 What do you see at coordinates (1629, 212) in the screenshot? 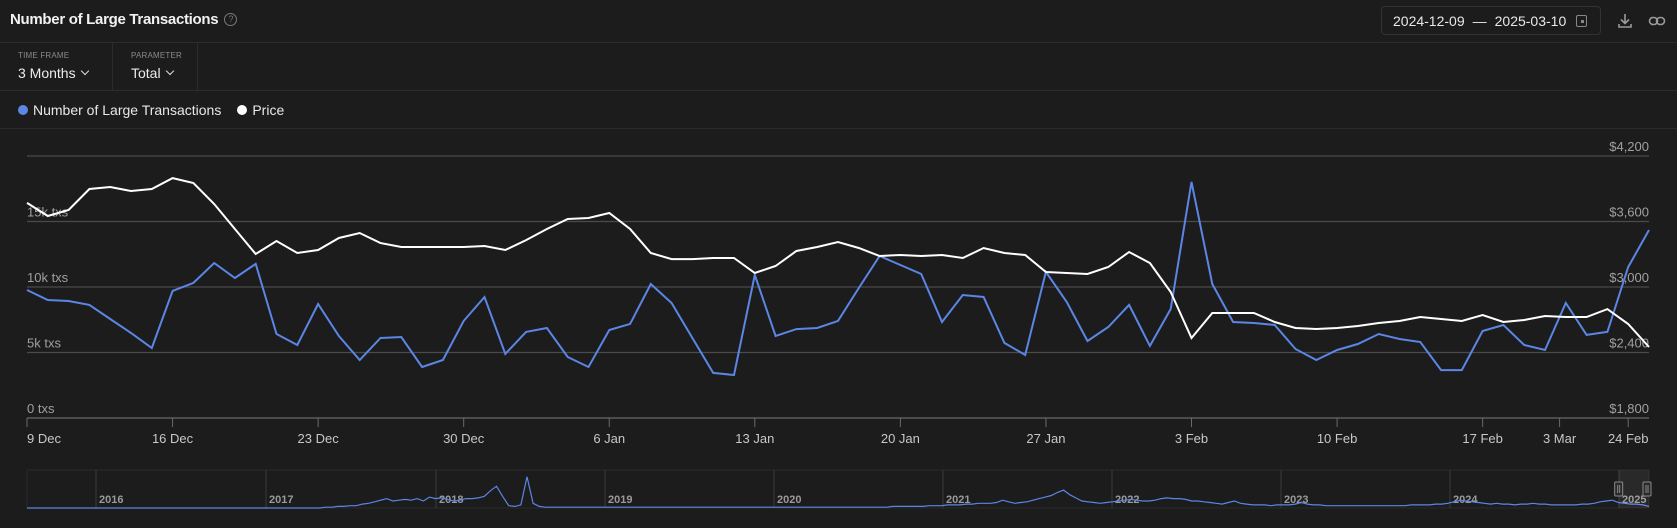
I see `y-right-tick-label: $3,600` at bounding box center [1629, 212].